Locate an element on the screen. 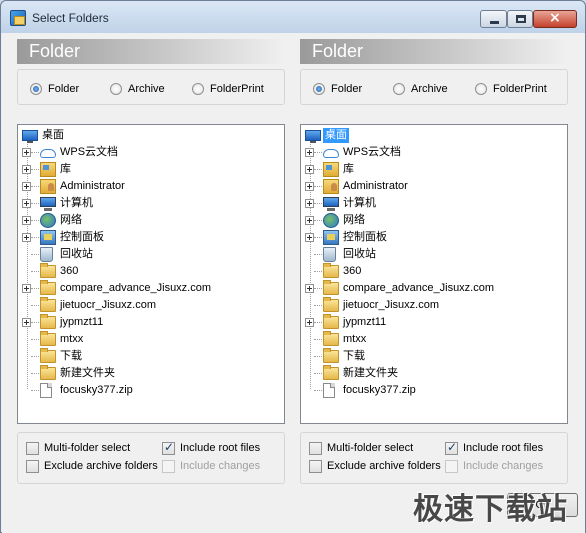  close-button: × is located at coordinates (555, 19).